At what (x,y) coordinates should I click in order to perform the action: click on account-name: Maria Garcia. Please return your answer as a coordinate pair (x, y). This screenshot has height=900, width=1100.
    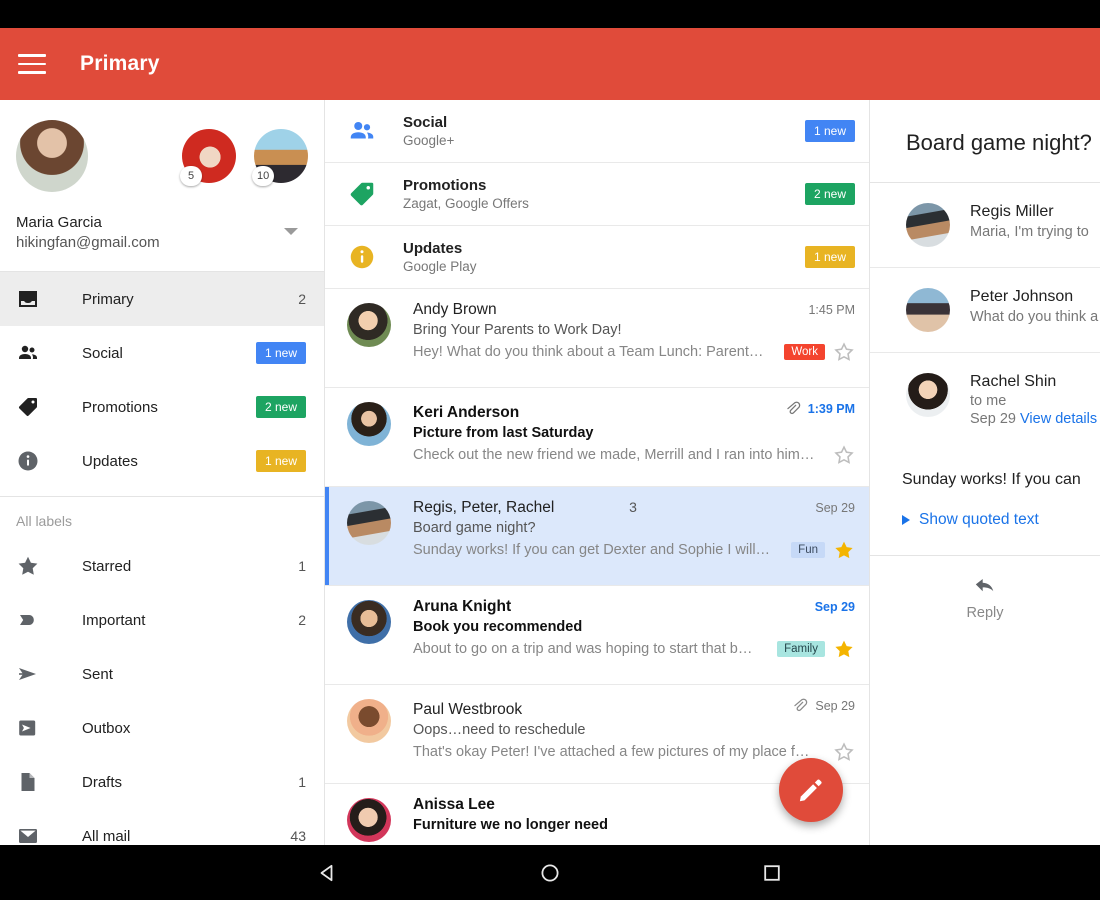
    Looking at the image, I should click on (59, 222).